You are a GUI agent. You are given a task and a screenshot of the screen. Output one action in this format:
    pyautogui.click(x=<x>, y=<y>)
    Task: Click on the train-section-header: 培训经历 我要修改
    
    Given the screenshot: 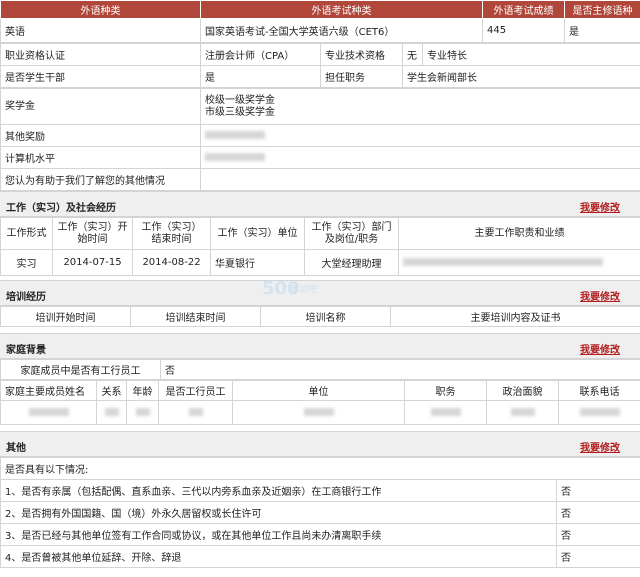 What is the action you would take?
    pyautogui.click(x=320, y=293)
    